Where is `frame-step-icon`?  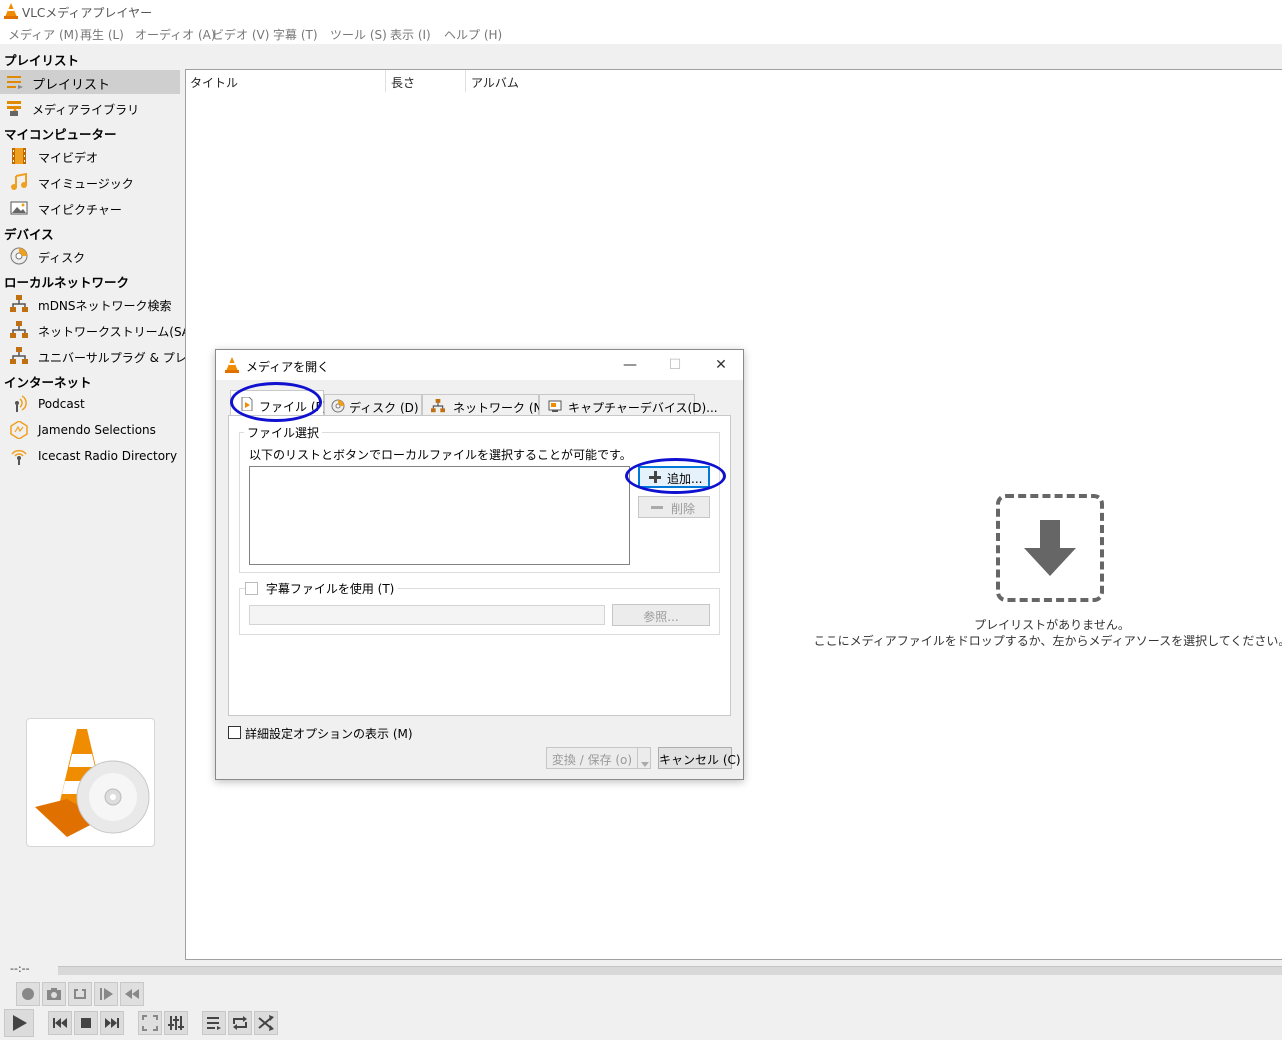
frame-step-icon is located at coordinates (106, 994).